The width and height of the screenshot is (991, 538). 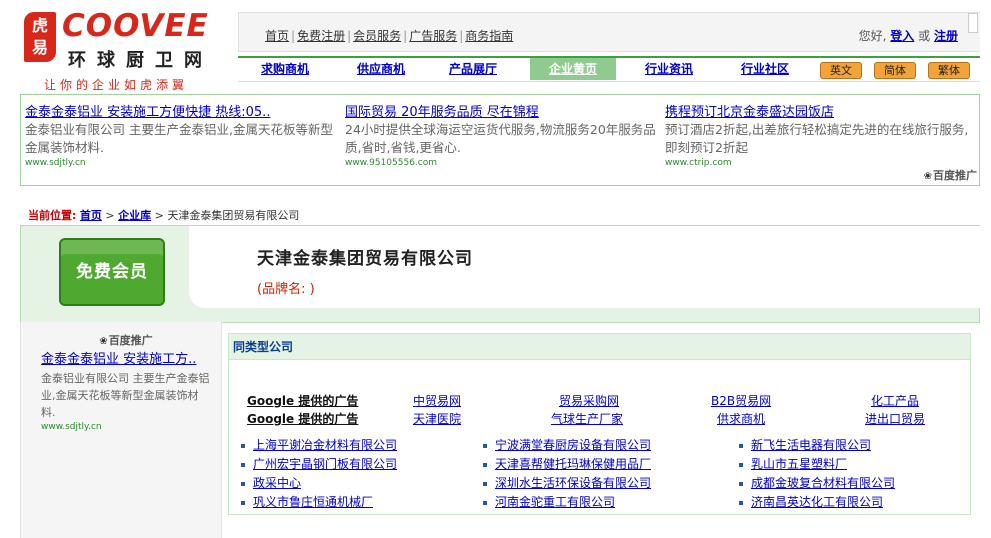 I want to click on list-item: 济南昌英达化工有限公司, so click(x=817, y=502).